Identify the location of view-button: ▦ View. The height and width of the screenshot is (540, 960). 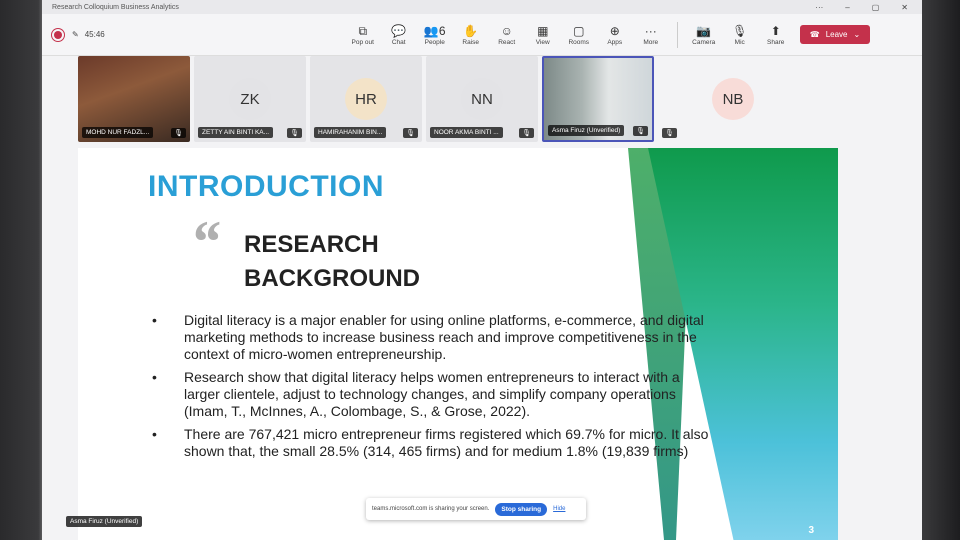
(543, 34).